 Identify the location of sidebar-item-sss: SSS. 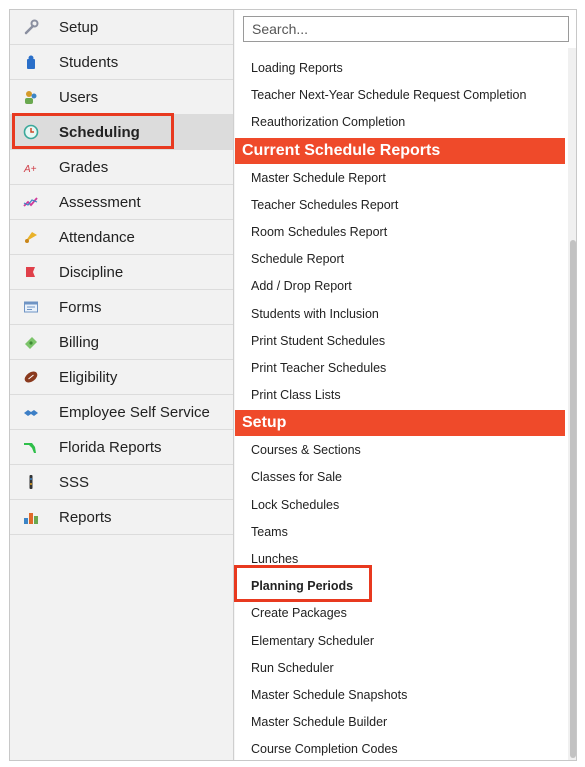
(121, 482).